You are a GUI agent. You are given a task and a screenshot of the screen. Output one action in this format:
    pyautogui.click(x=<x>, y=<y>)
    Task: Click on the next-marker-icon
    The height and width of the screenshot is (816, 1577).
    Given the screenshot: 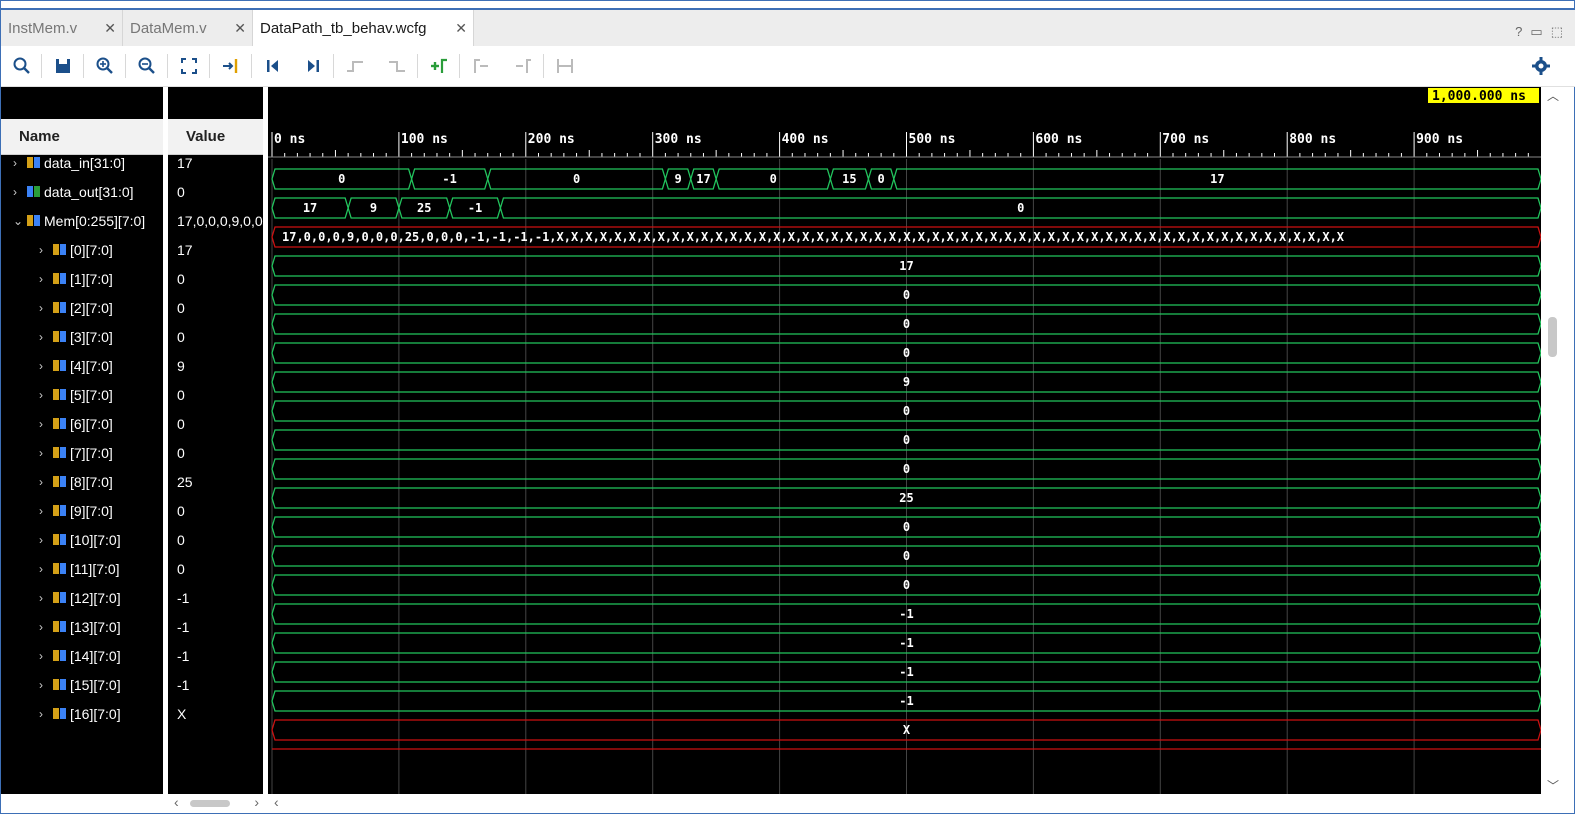 What is the action you would take?
    pyautogui.click(x=523, y=66)
    